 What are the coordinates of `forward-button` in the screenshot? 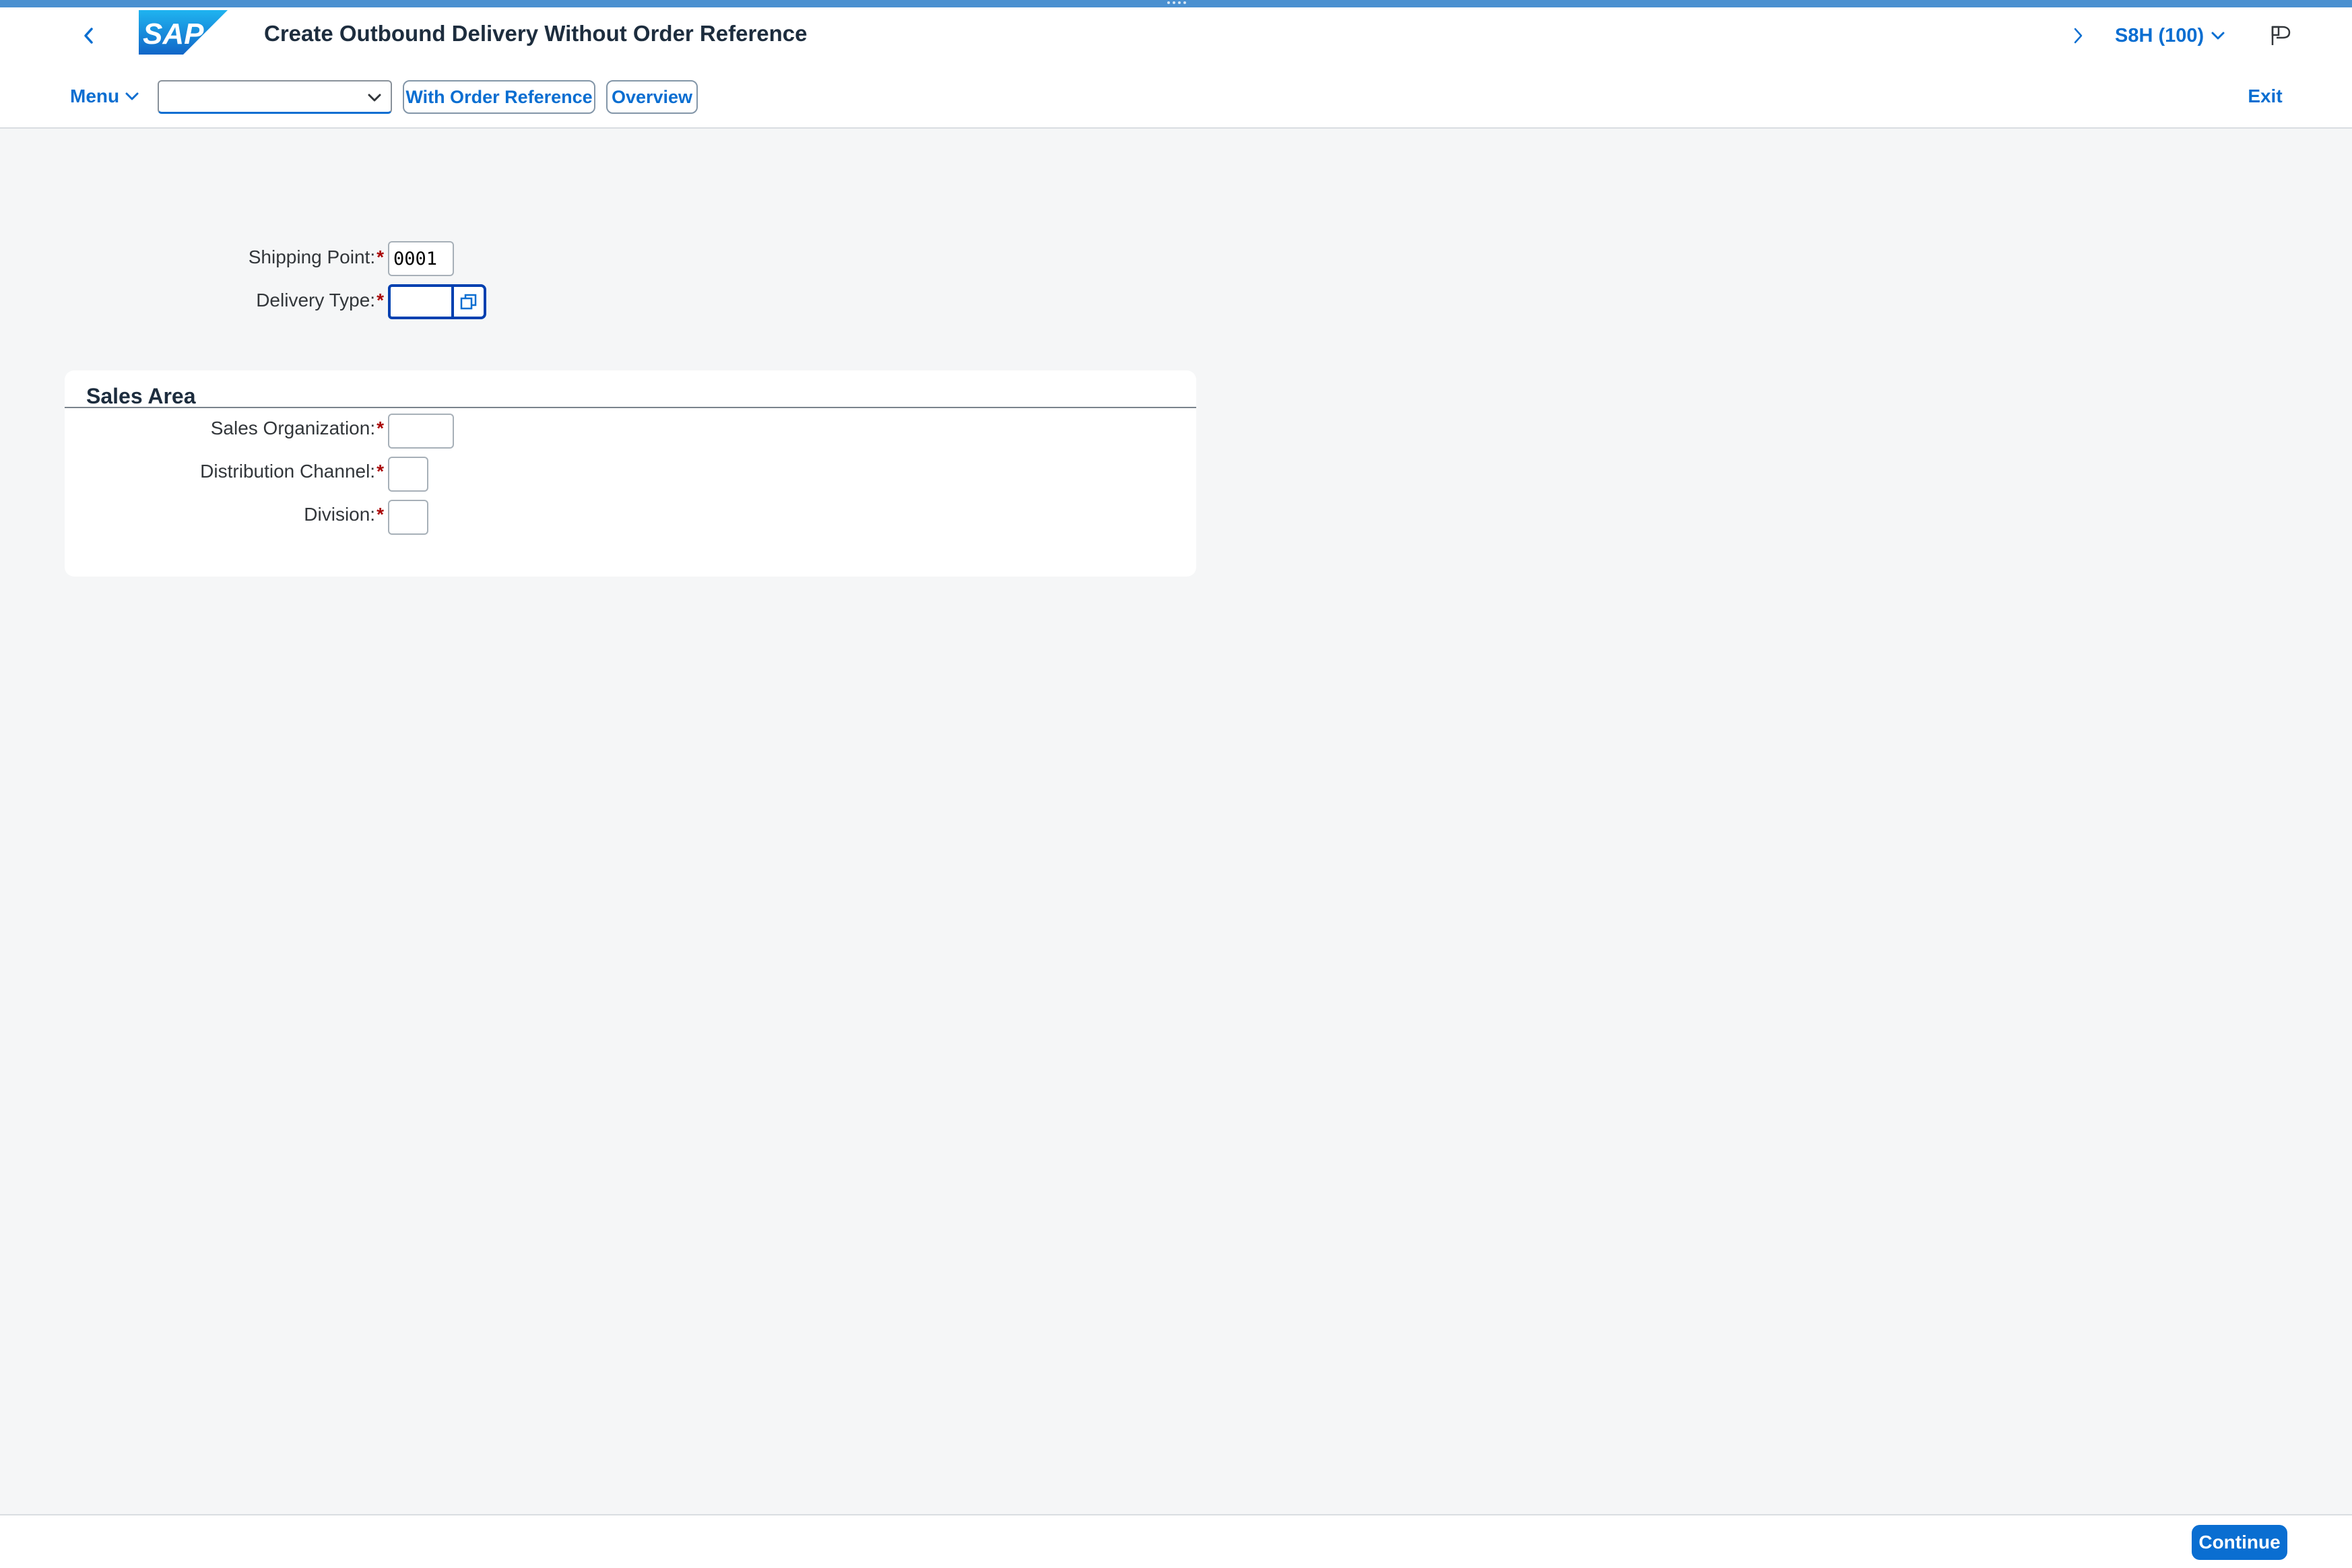 It's located at (2078, 36).